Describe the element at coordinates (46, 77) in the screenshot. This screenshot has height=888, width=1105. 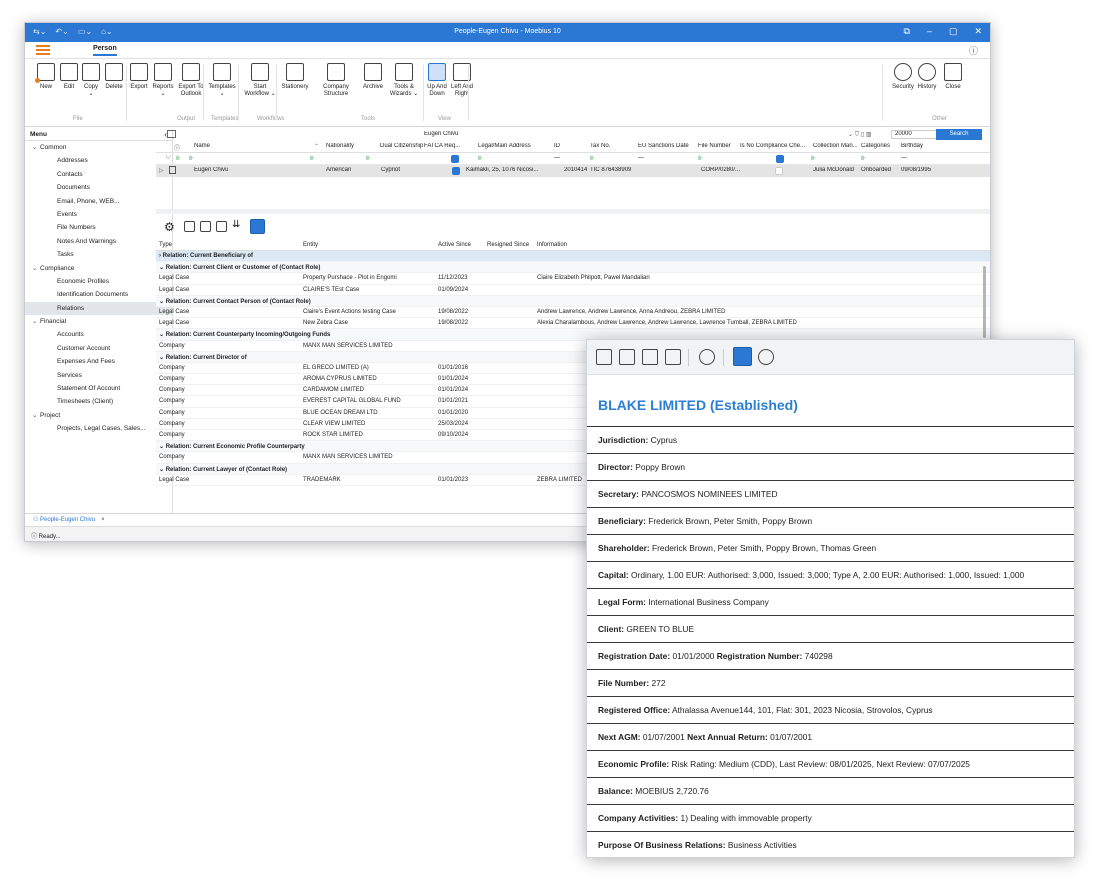
I see `new-button: New` at that location.